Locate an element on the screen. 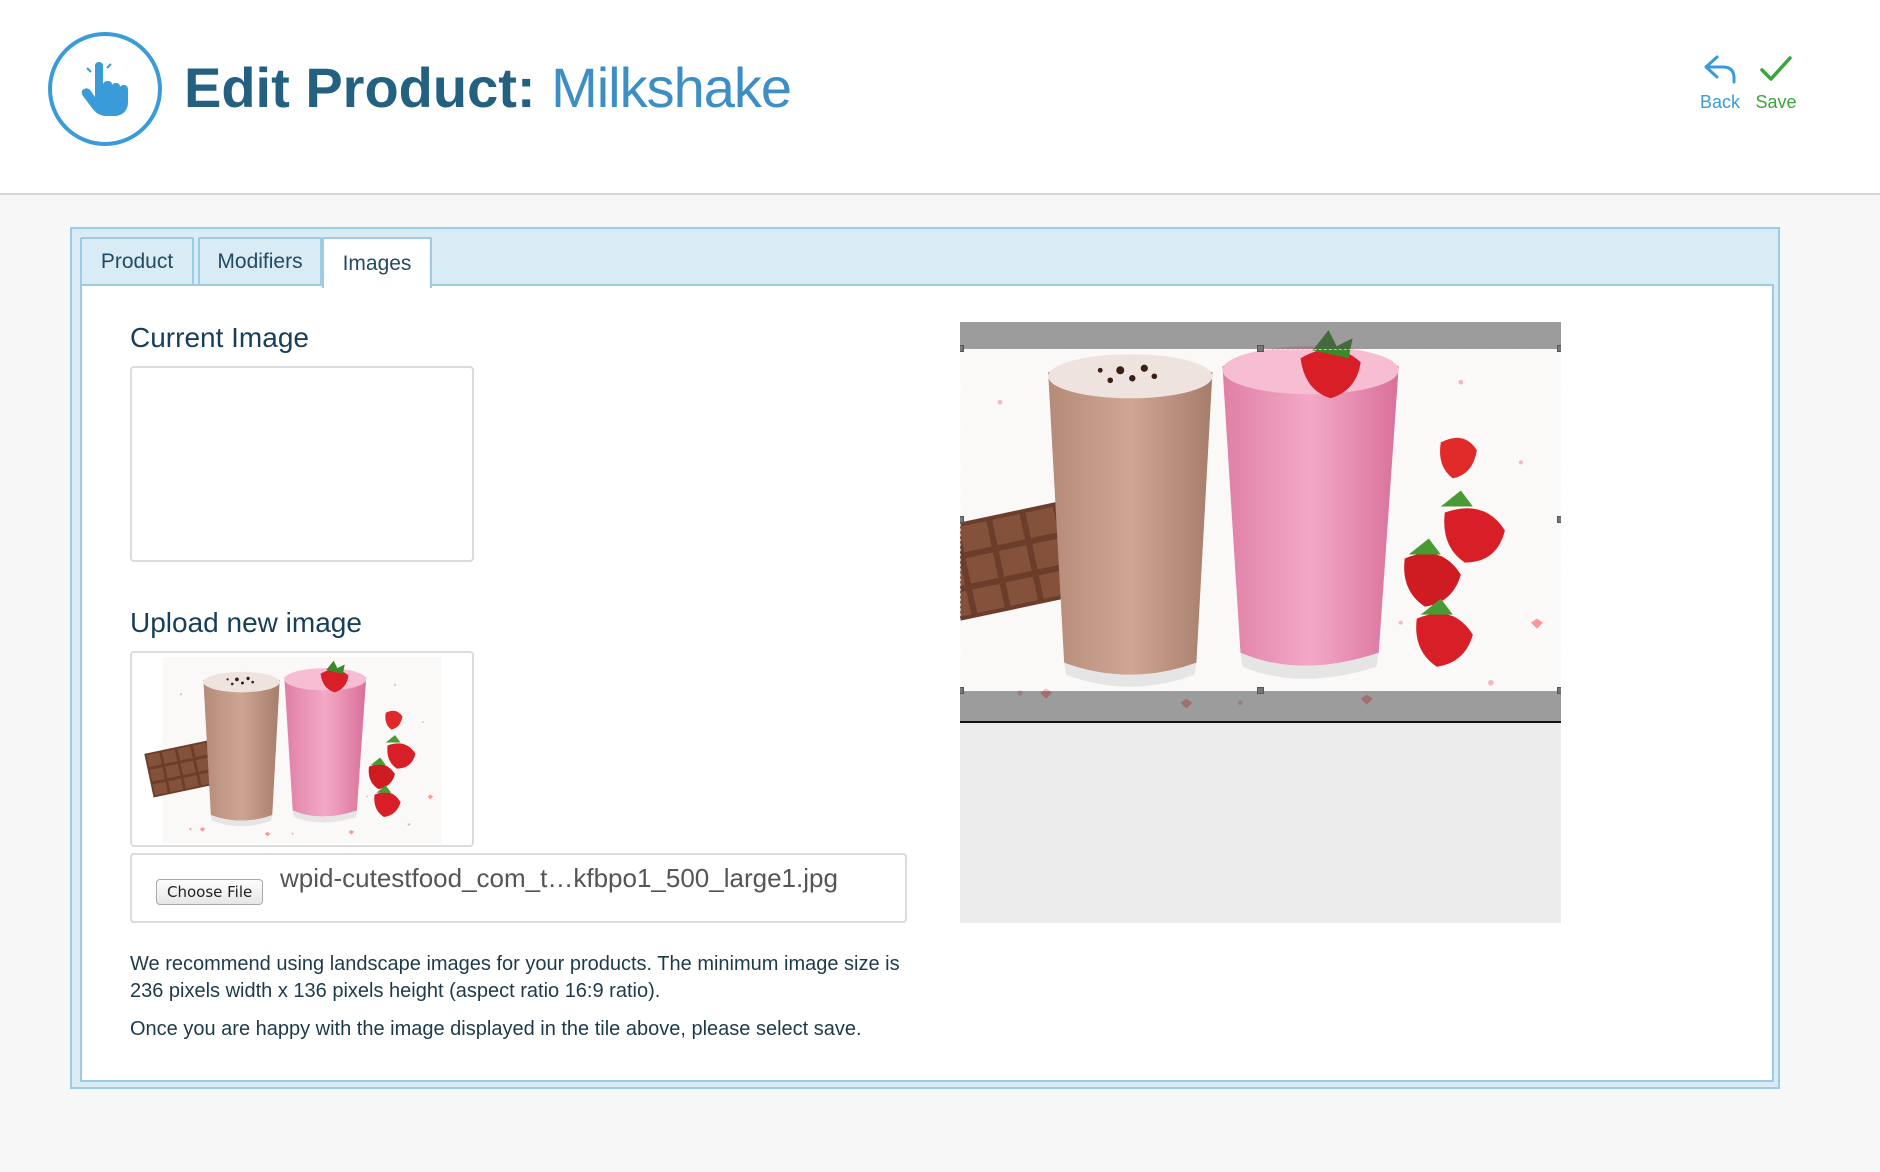  save-button: Save is located at coordinates (1776, 83).